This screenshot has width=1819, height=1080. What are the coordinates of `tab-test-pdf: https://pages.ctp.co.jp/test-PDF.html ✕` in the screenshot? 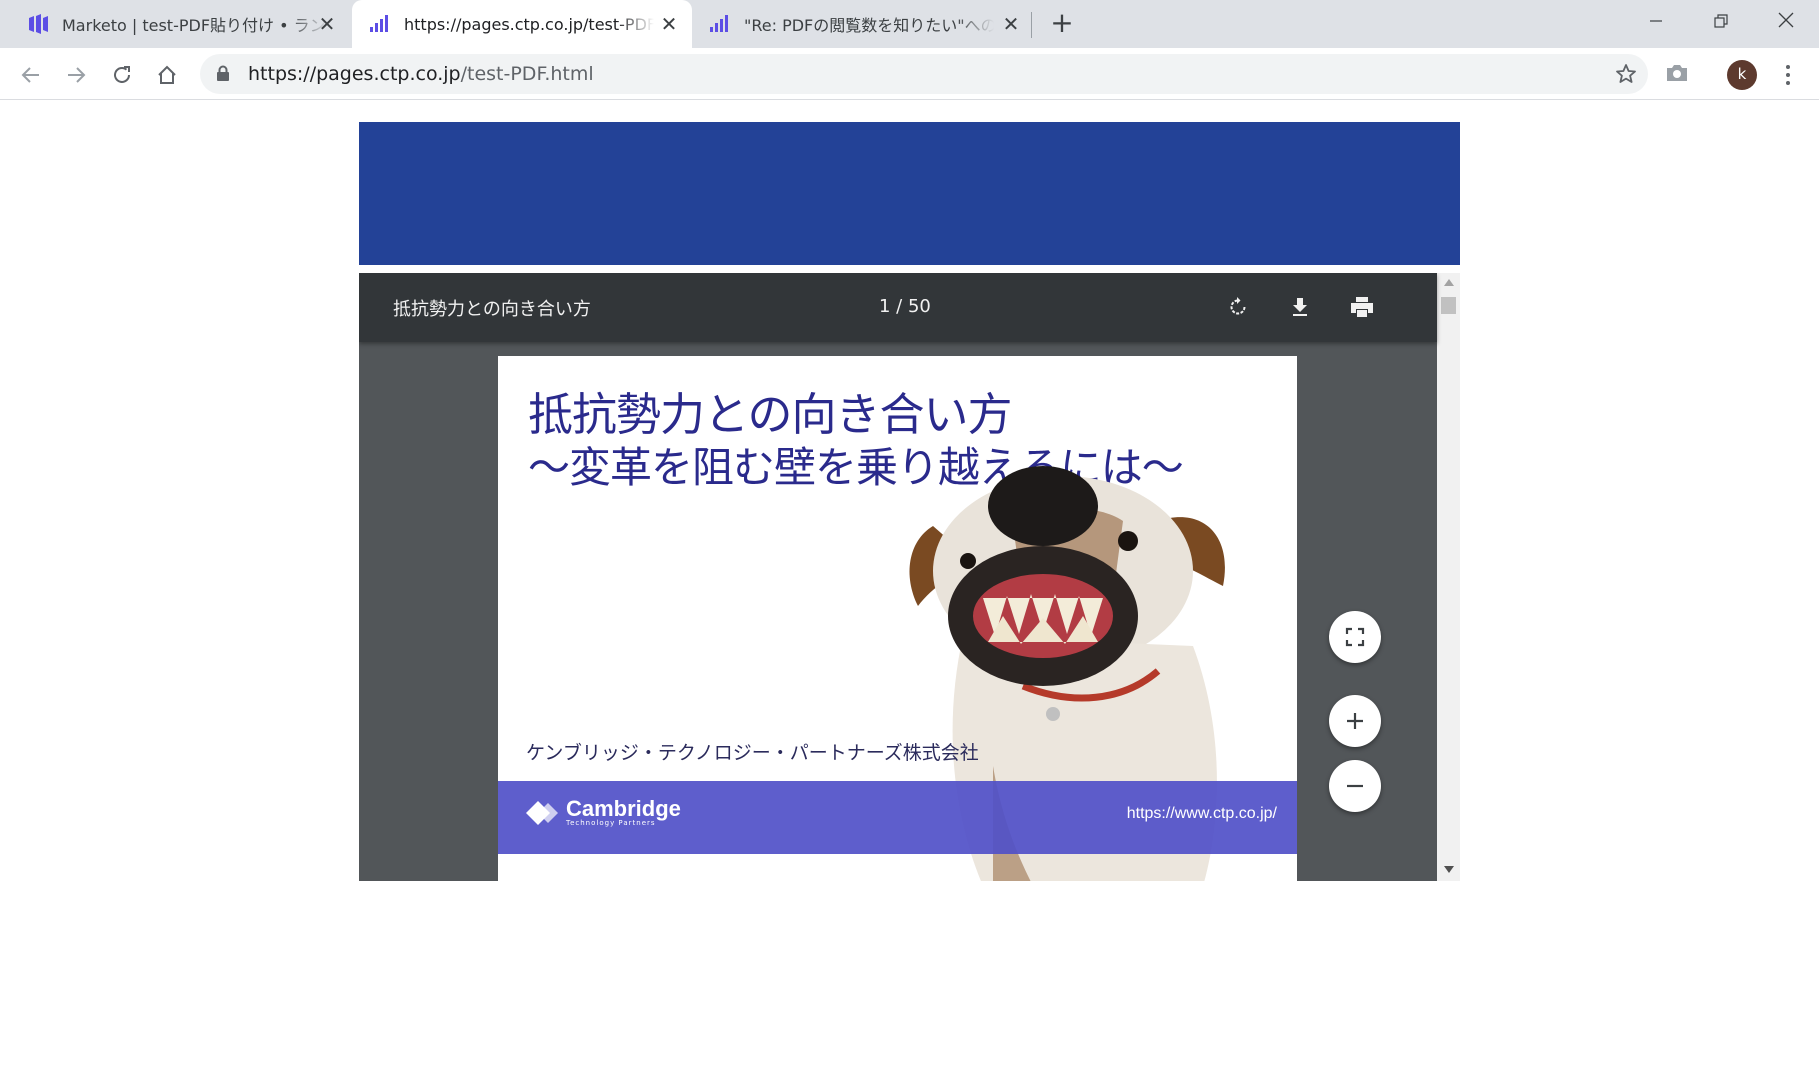 It's located at (522, 24).